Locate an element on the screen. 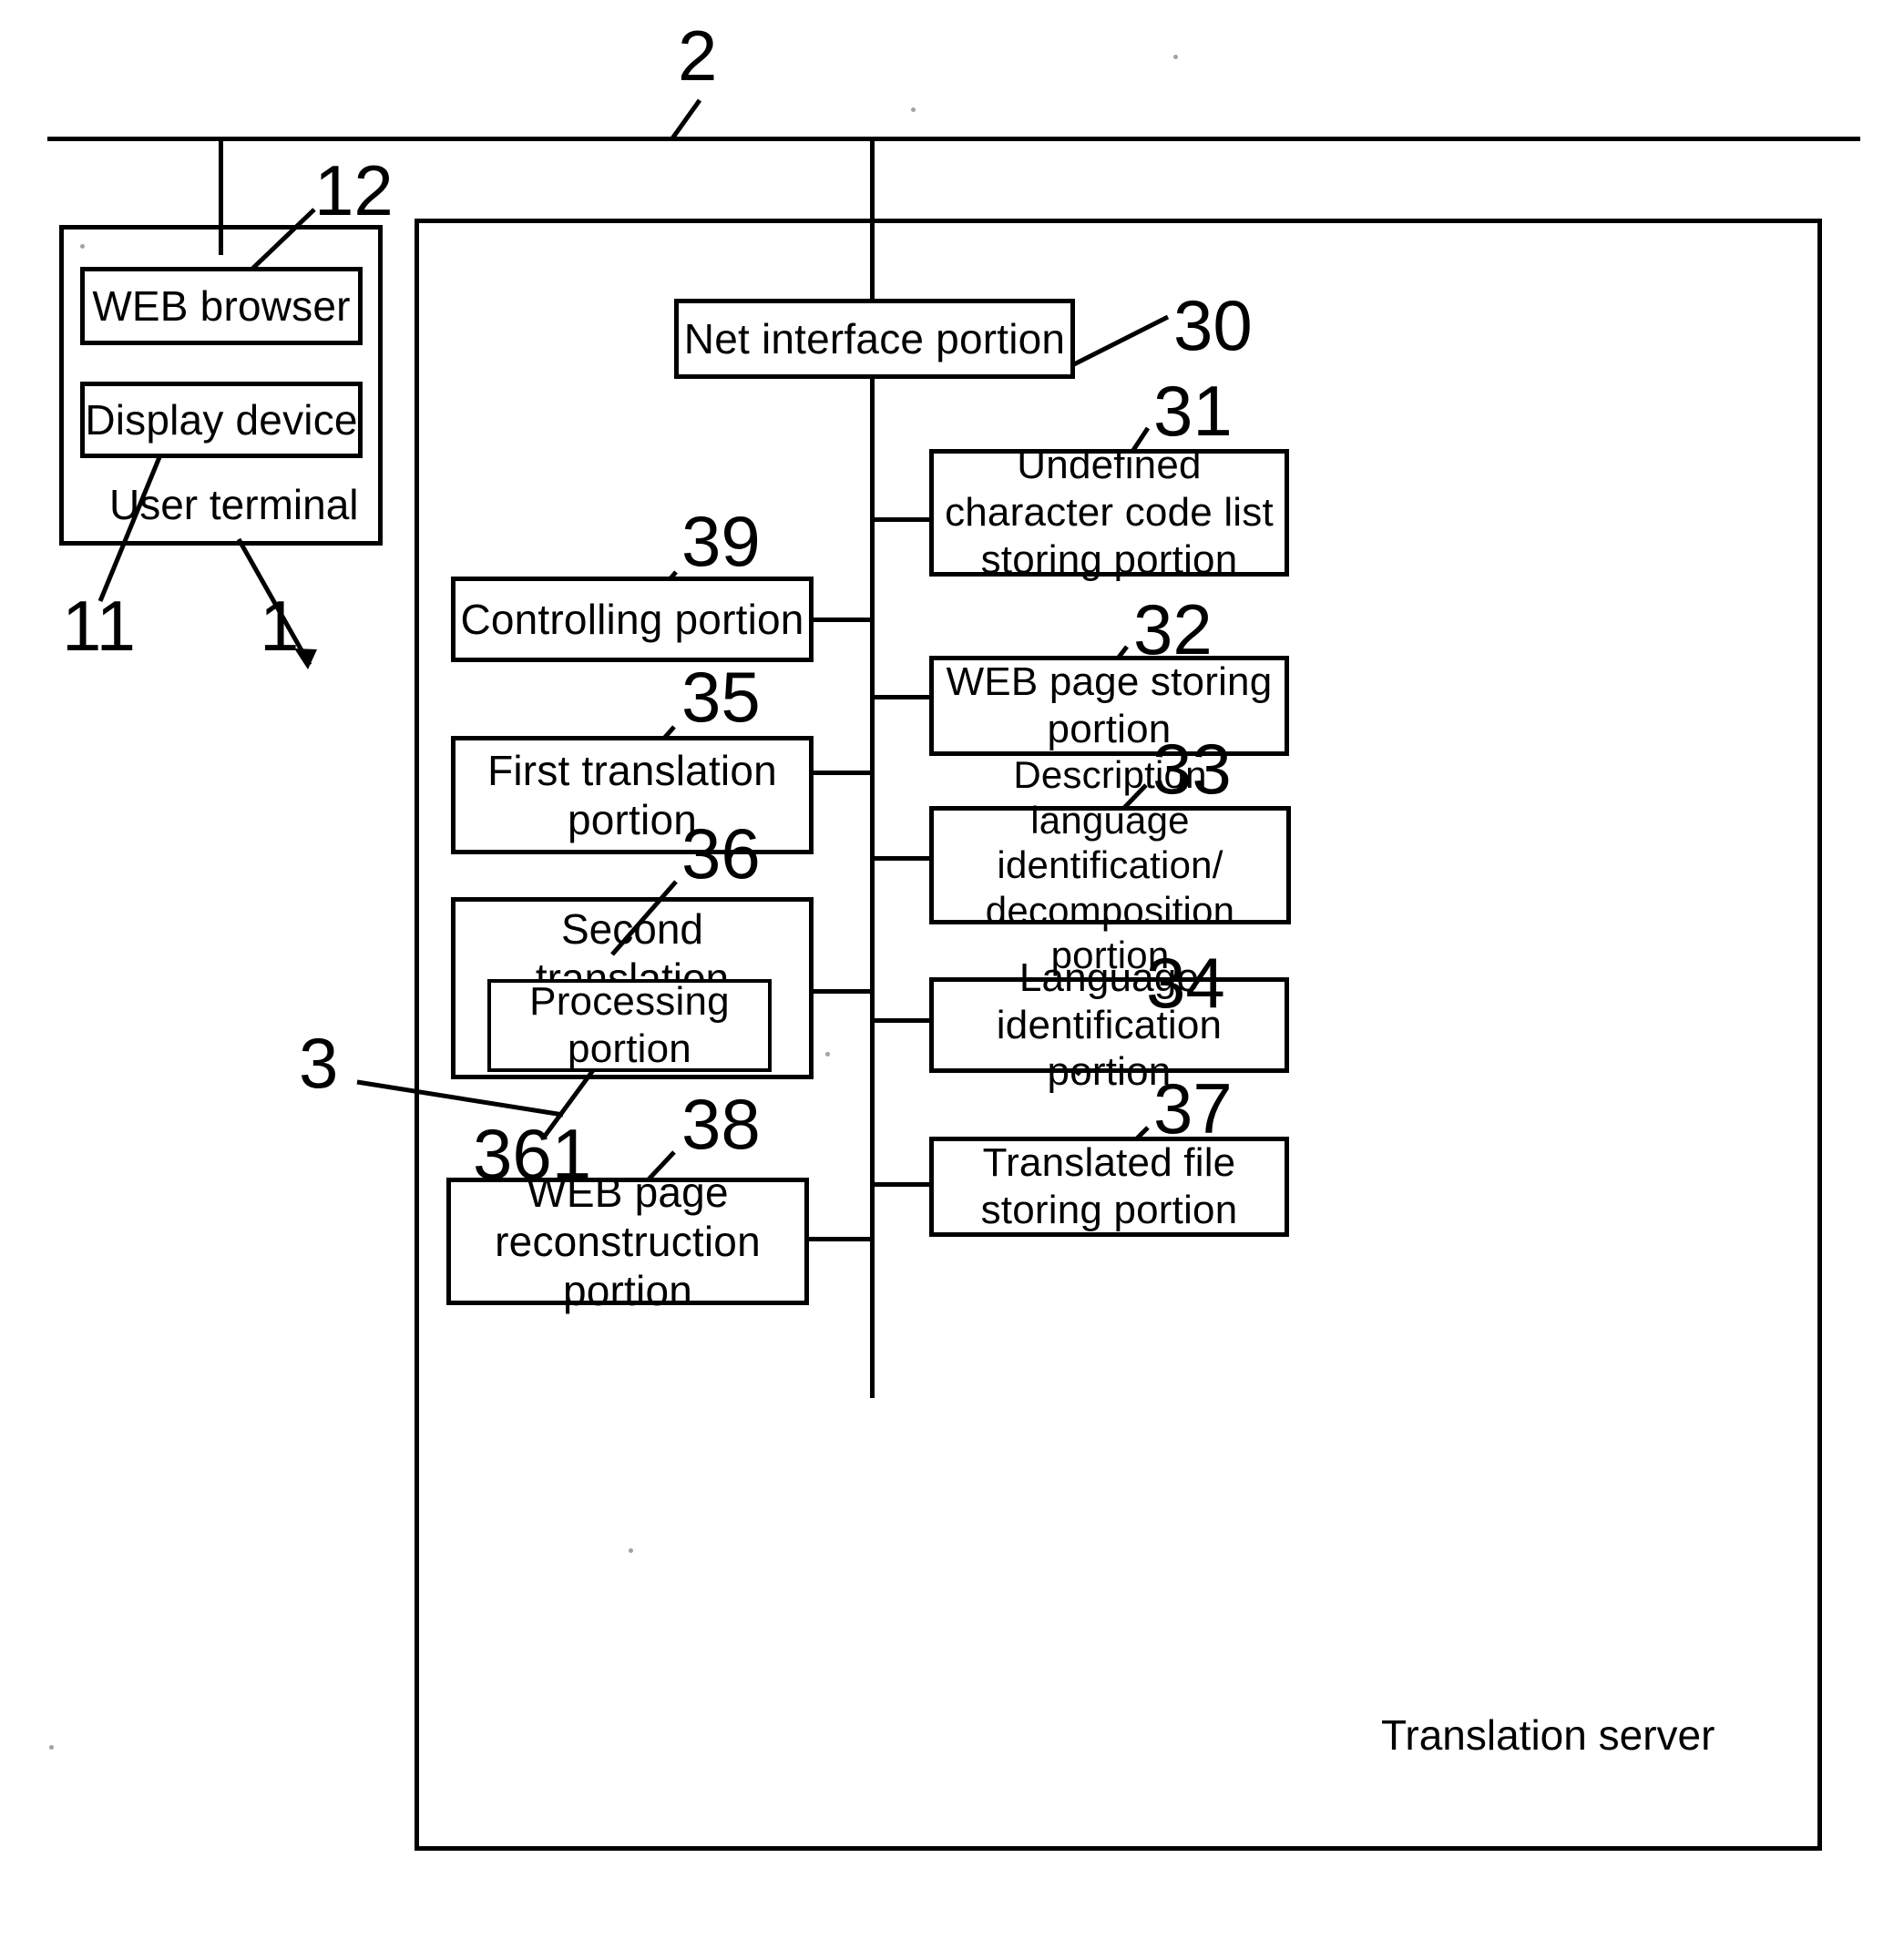 Image resolution: width=1904 pixels, height=1960 pixels. web-page-reconstruction-portion-label: WEB page reconstruction portion is located at coordinates (628, 1241).